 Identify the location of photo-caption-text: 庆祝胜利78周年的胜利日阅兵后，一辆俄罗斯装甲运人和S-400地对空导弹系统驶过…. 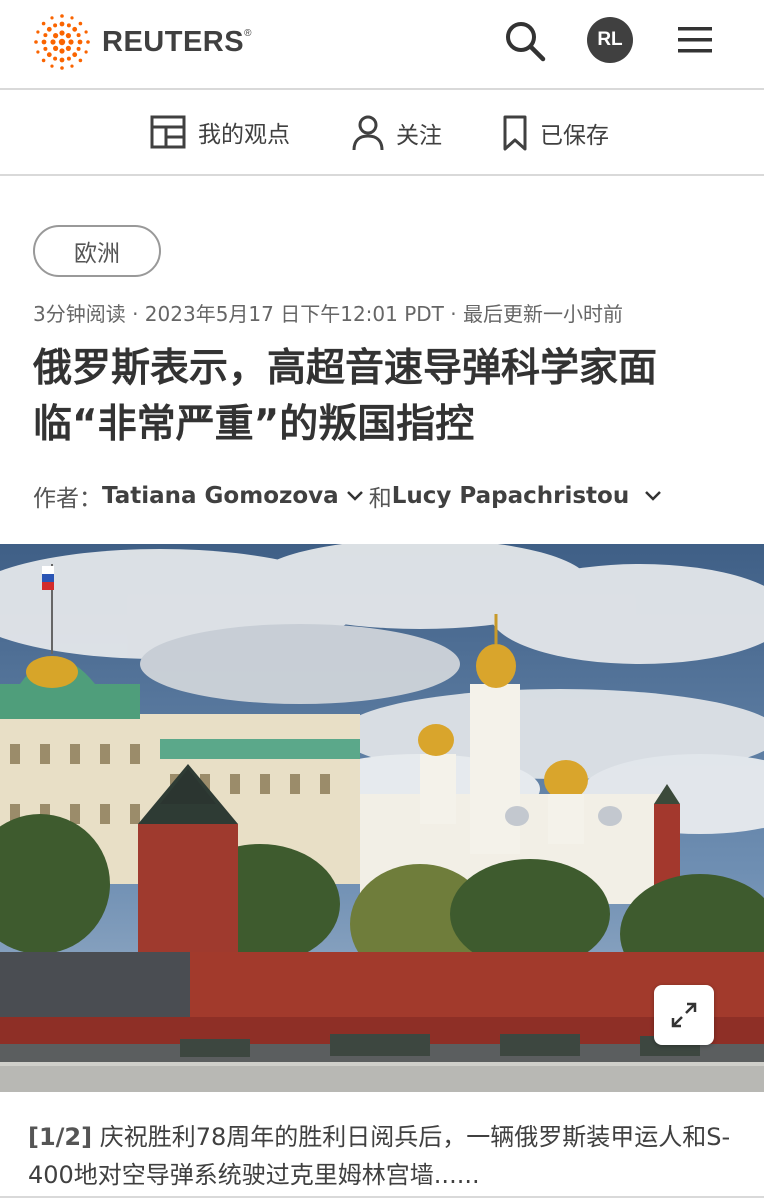
(379, 1156).